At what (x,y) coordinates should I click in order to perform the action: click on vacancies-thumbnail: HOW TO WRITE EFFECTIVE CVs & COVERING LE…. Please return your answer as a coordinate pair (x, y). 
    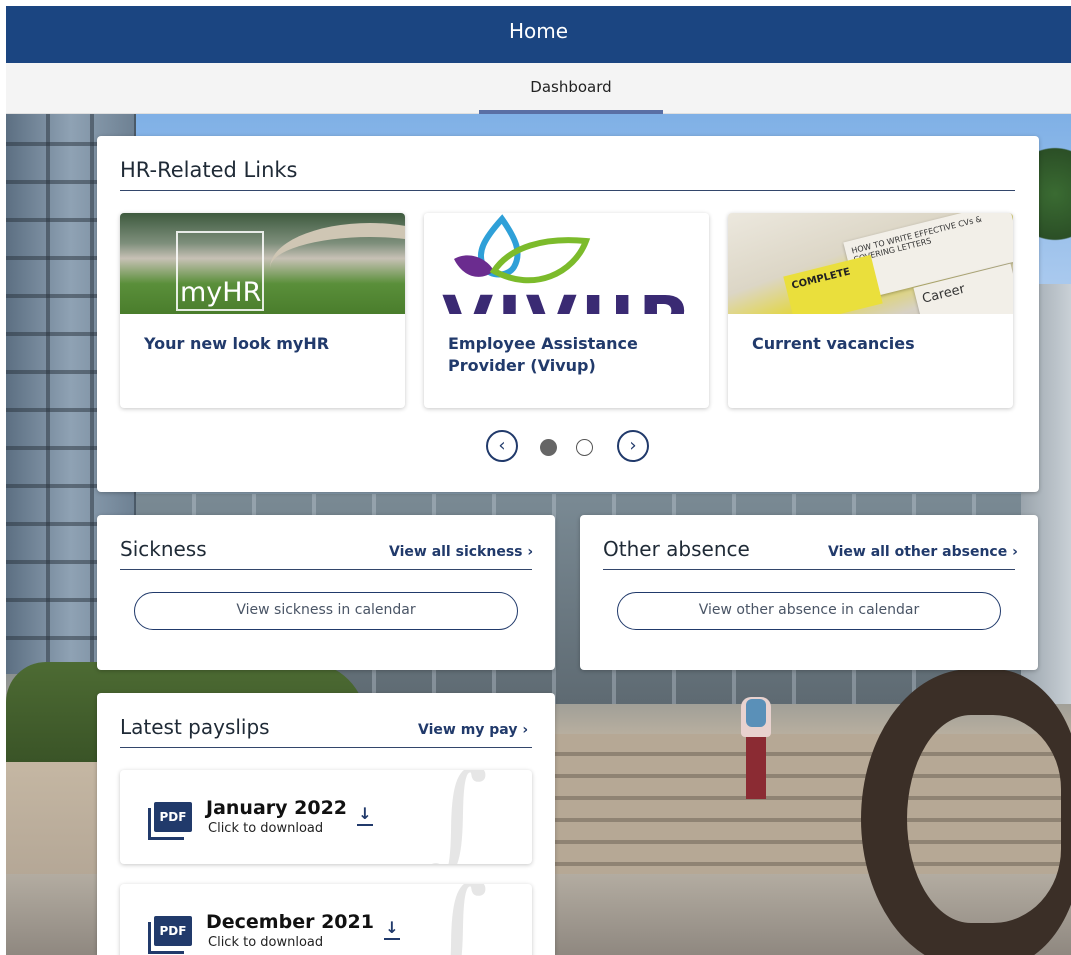
    Looking at the image, I should click on (870, 263).